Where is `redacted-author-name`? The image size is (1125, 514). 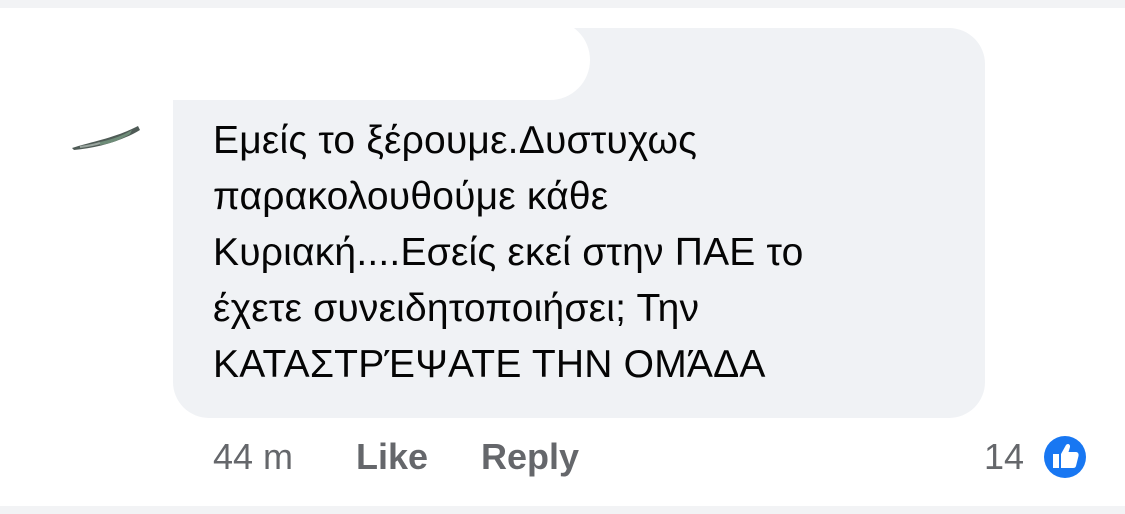
redacted-author-name is located at coordinates (375, 60).